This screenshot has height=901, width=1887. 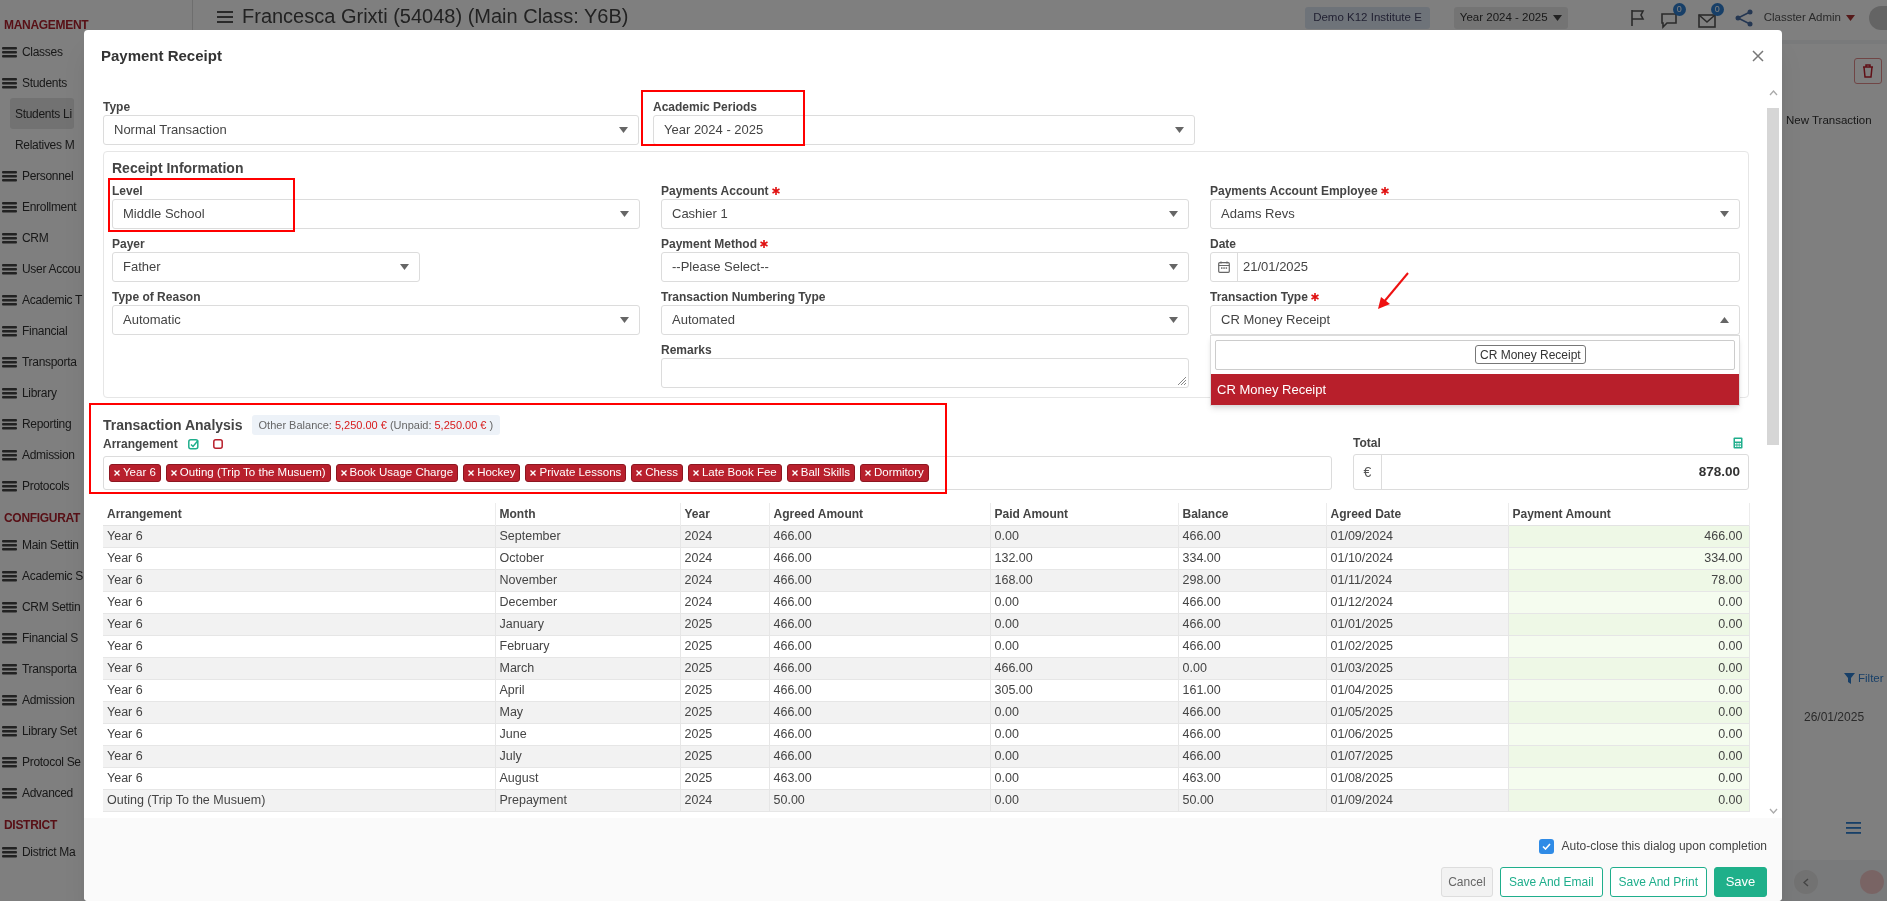 I want to click on select-field: Father, so click(x=266, y=267).